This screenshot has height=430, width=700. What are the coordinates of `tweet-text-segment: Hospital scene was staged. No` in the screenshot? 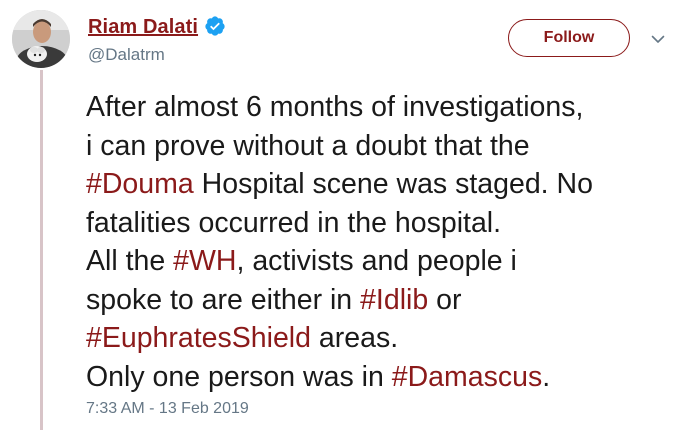 It's located at (393, 184).